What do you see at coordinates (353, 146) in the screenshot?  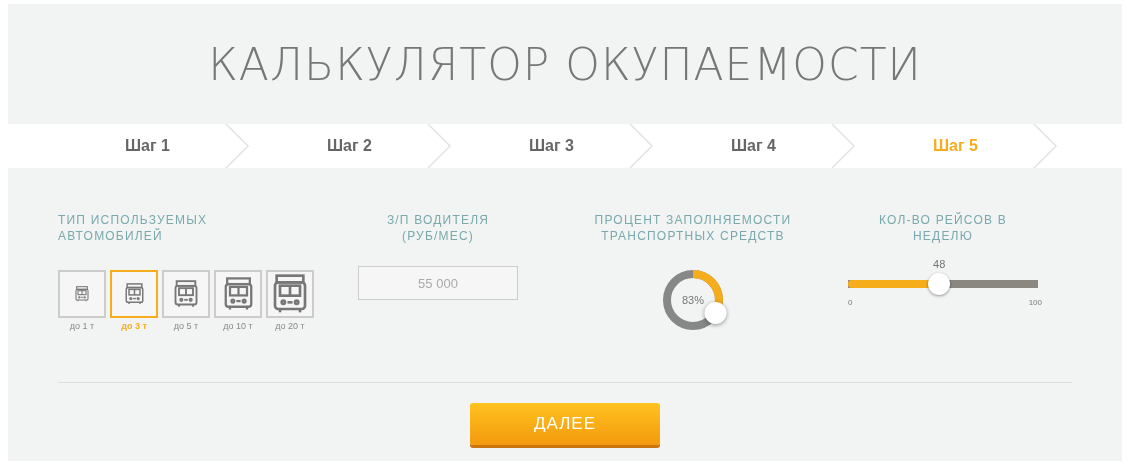 I see `step-tab: Шаг 2` at bounding box center [353, 146].